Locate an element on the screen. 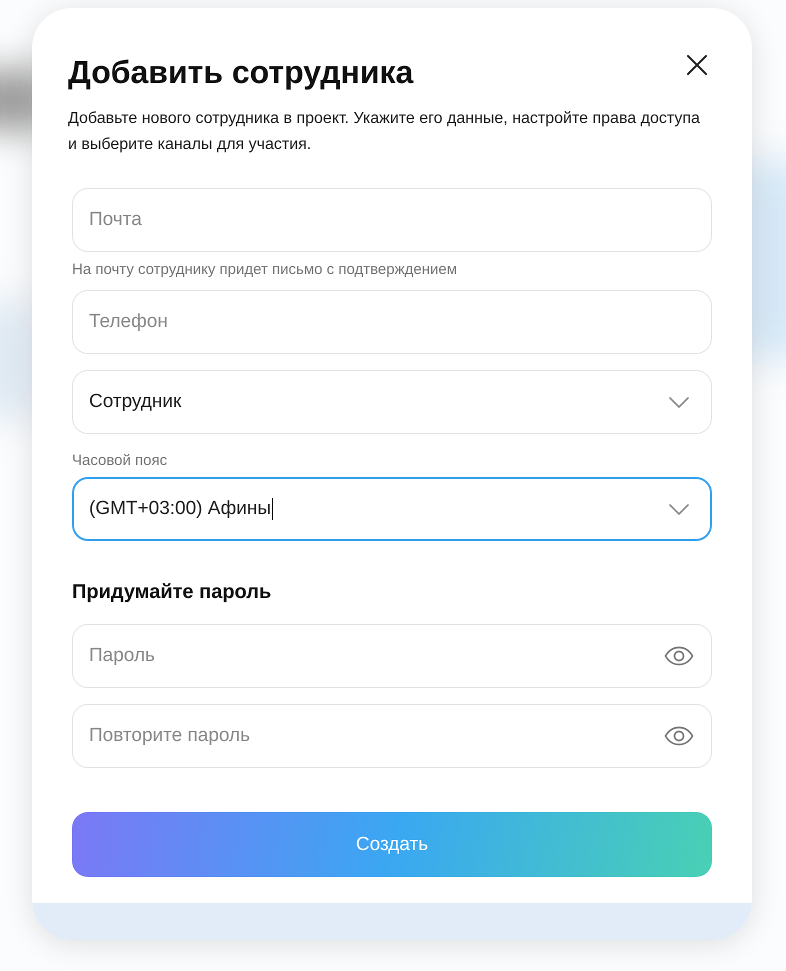  input-field: Почта is located at coordinates (392, 220).